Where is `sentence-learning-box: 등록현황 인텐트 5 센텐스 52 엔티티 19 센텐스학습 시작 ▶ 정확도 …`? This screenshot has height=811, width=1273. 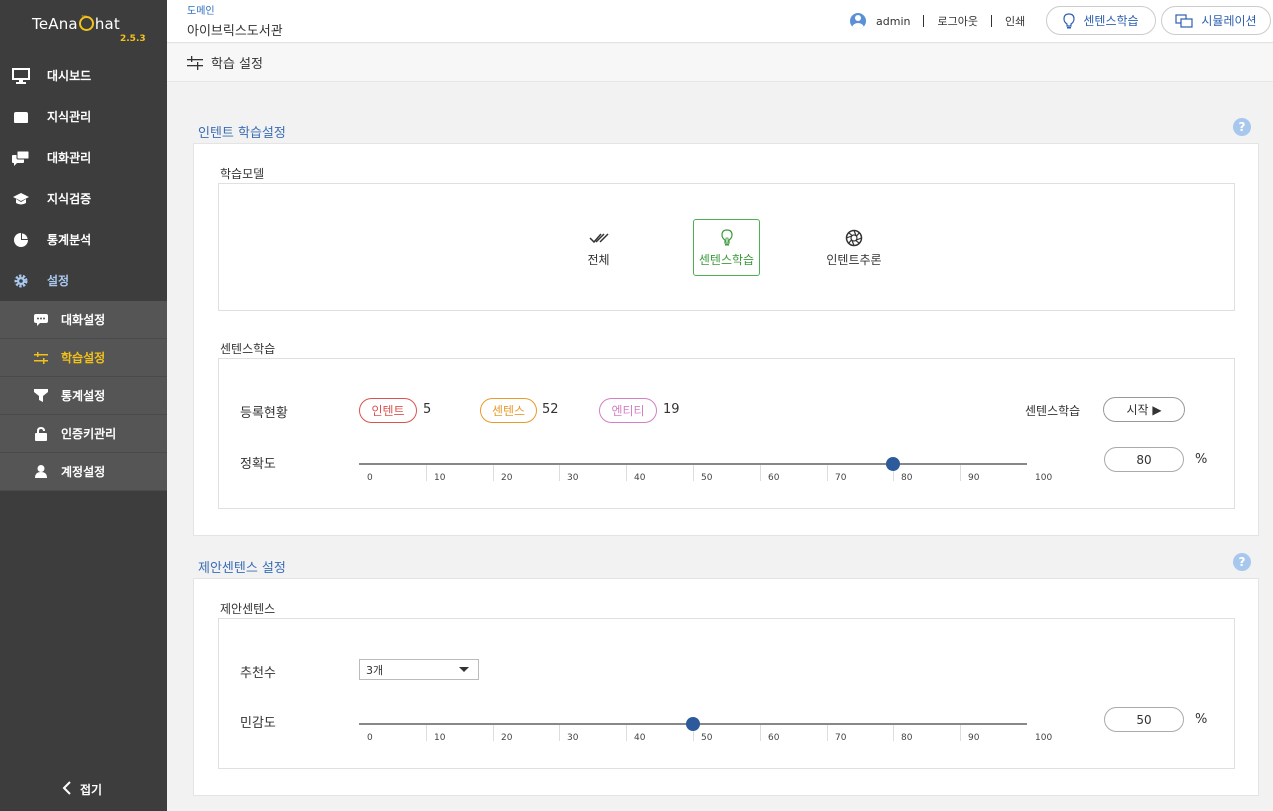
sentence-learning-box: 등록현황 인텐트 5 센텐스 52 엔티티 19 센텐스학습 시작 ▶ 정확도 … is located at coordinates (726, 433).